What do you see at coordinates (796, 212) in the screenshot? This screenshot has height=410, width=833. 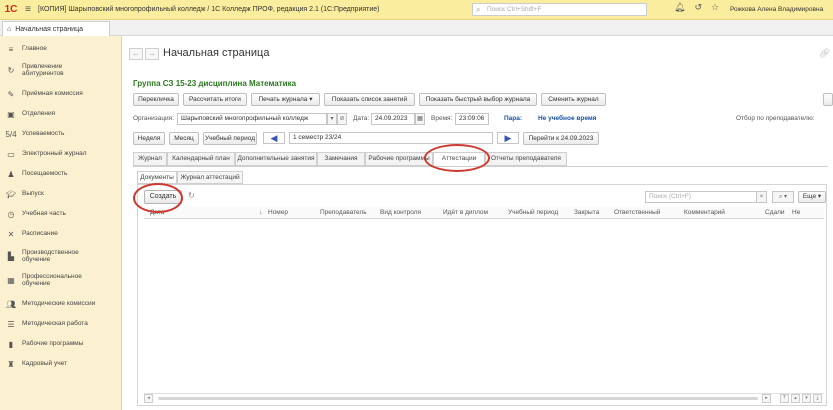 I see `col-not-passed: Не` at bounding box center [796, 212].